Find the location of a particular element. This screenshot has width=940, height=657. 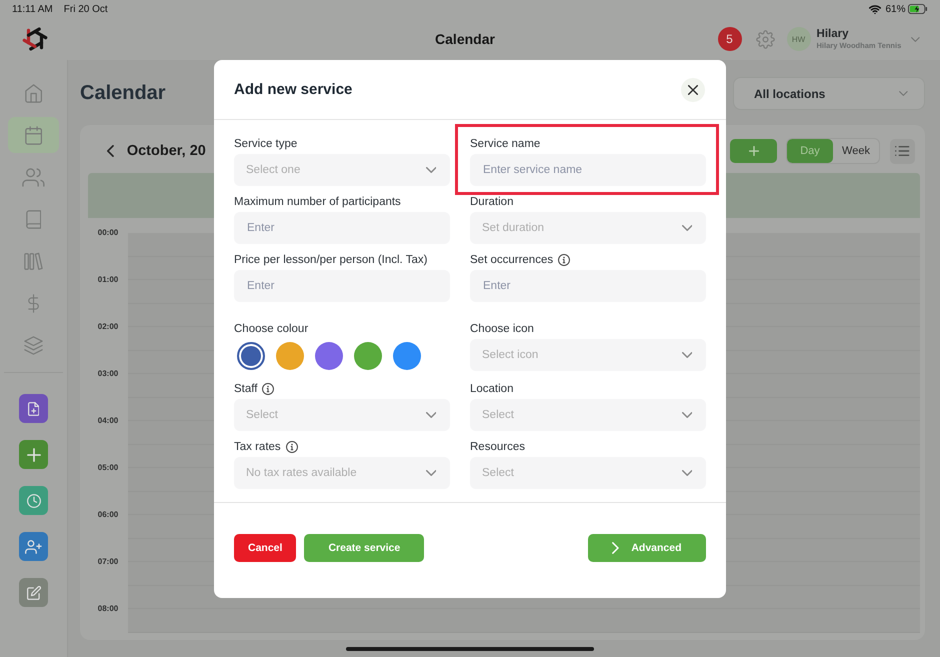

close-icon is located at coordinates (693, 89).